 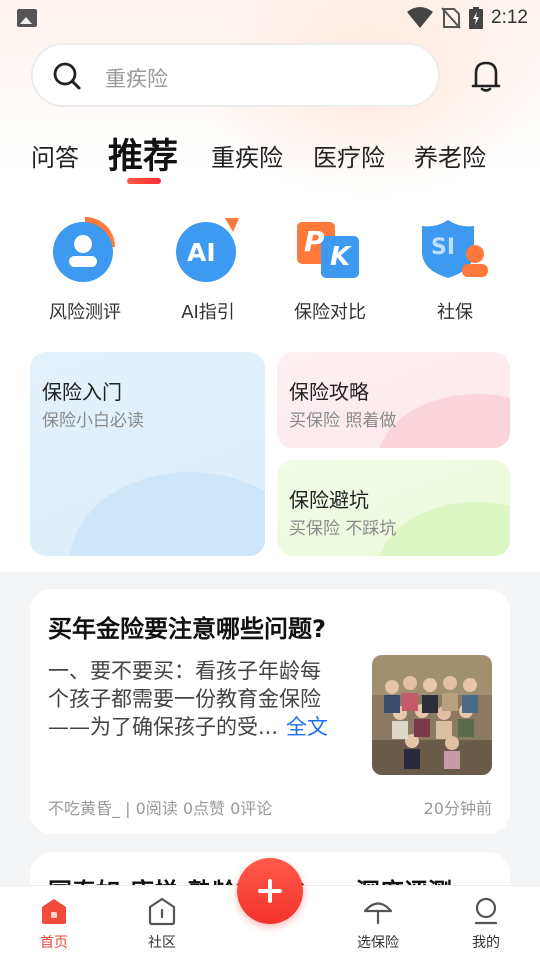 I want to click on tab-recommend: 推荐, so click(x=143, y=153).